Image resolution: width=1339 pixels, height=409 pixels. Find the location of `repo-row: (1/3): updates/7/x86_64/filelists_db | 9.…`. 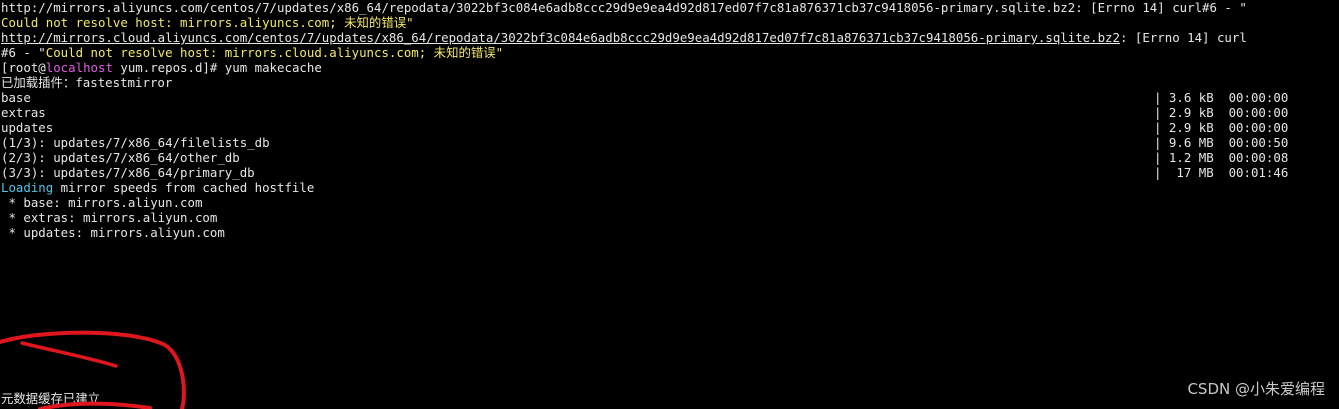

repo-row: (1/3): updates/7/x86_64/filelists_db | 9.… is located at coordinates (645, 142).